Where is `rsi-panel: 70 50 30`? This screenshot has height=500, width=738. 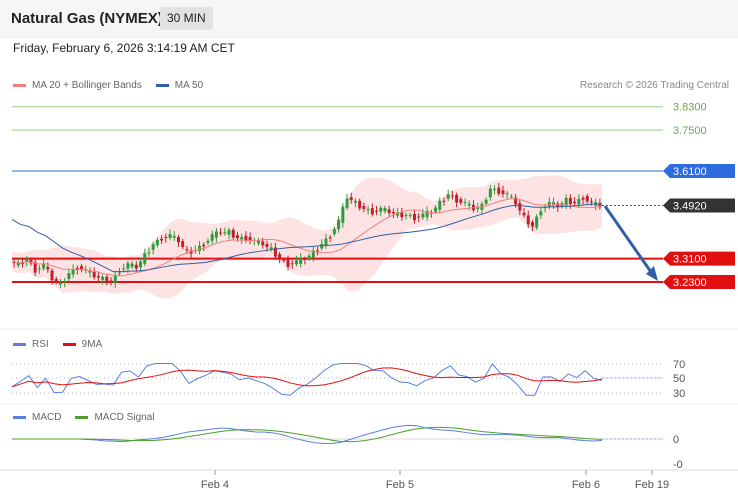 rsi-panel: 70 50 30 is located at coordinates (348, 379).